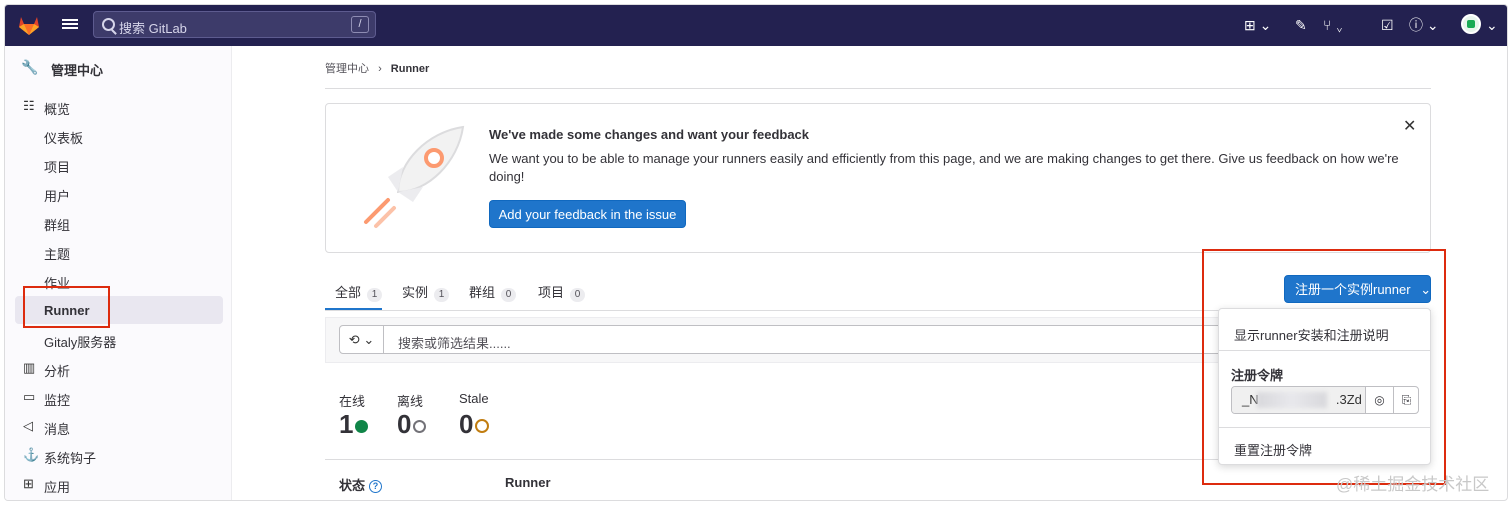  I want to click on stat-online: 在线 1, so click(354, 415).